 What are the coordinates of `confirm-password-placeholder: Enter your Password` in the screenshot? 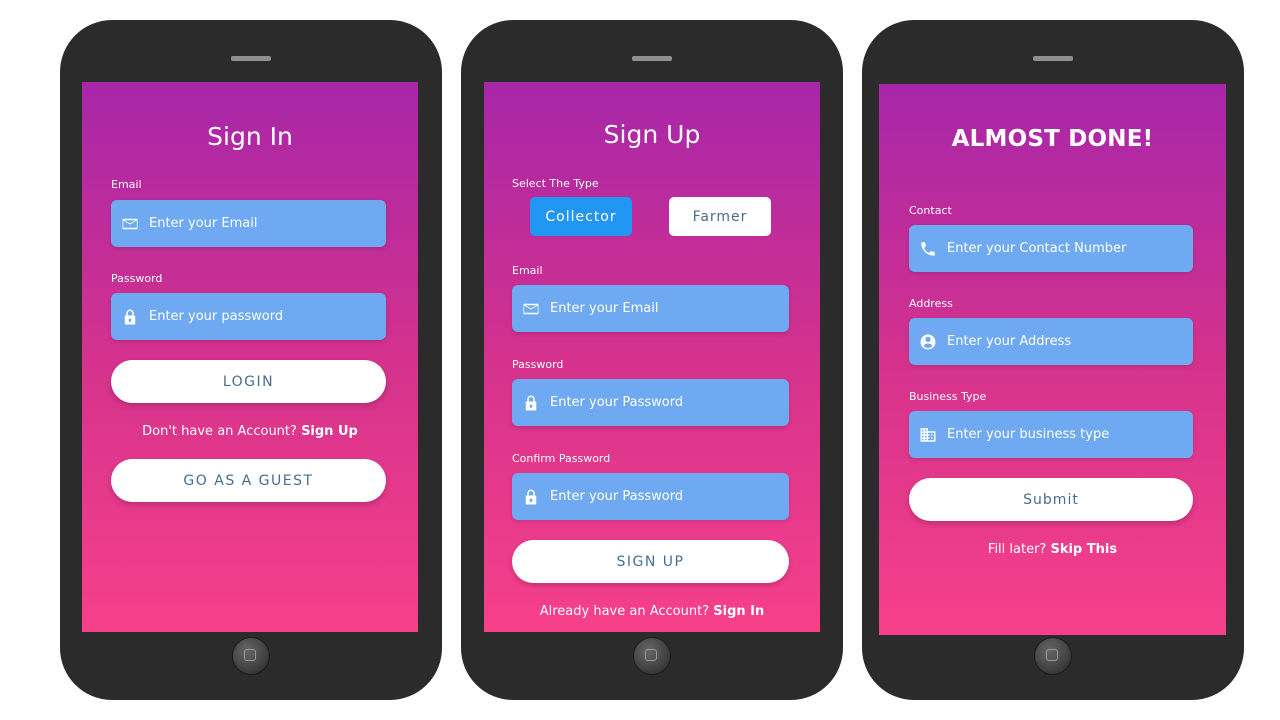 It's located at (617, 496).